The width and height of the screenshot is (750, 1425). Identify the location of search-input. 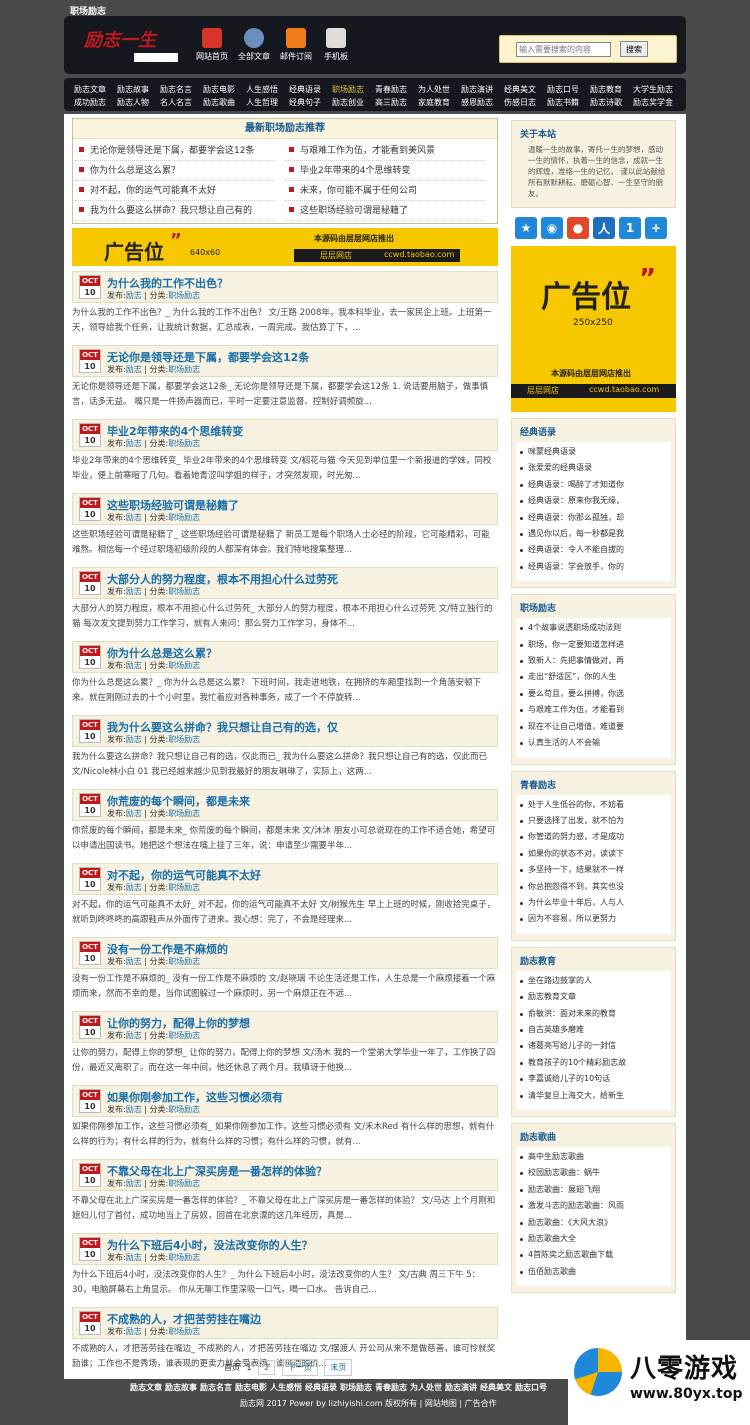
(563, 49).